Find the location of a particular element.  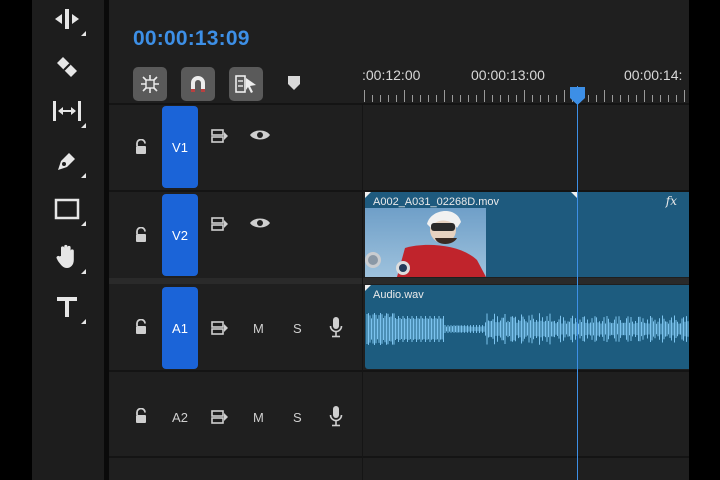

rectangle-tool is located at coordinates (69, 210).